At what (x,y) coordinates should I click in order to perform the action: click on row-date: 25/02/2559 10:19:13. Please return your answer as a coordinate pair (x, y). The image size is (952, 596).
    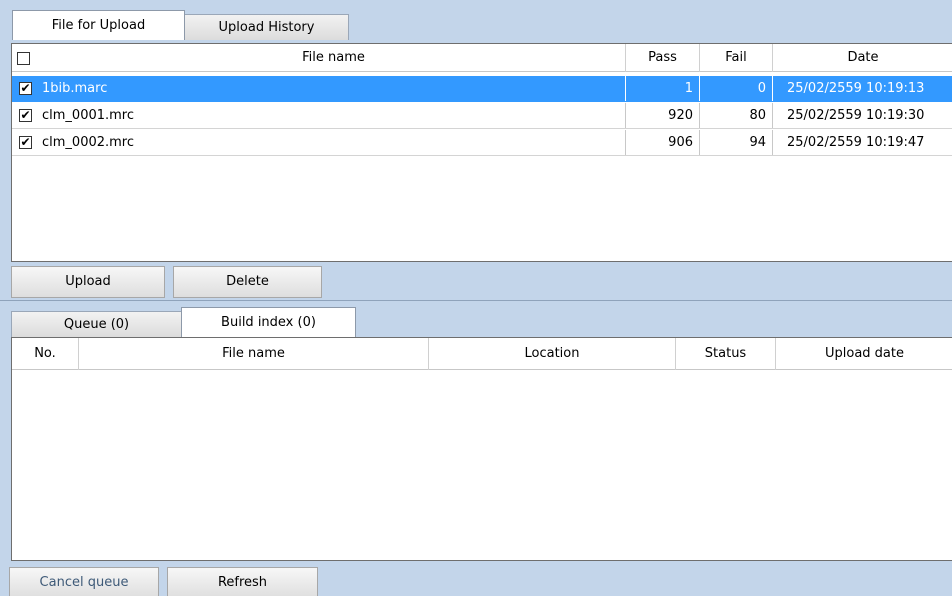
    Looking at the image, I should click on (862, 88).